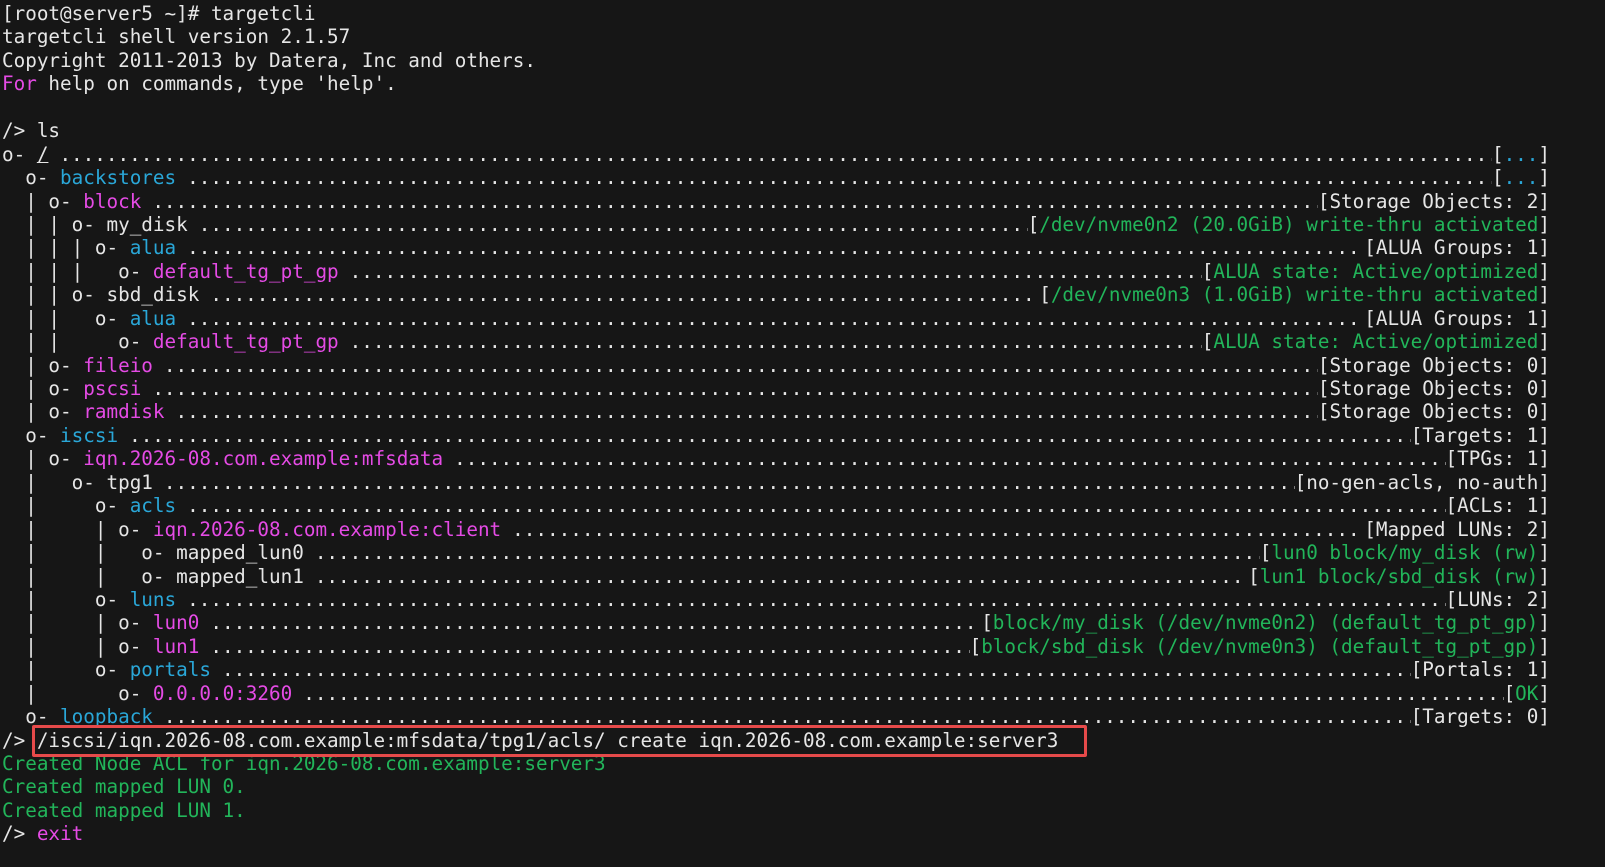  I want to click on tree-node-name: alua, so click(153, 248).